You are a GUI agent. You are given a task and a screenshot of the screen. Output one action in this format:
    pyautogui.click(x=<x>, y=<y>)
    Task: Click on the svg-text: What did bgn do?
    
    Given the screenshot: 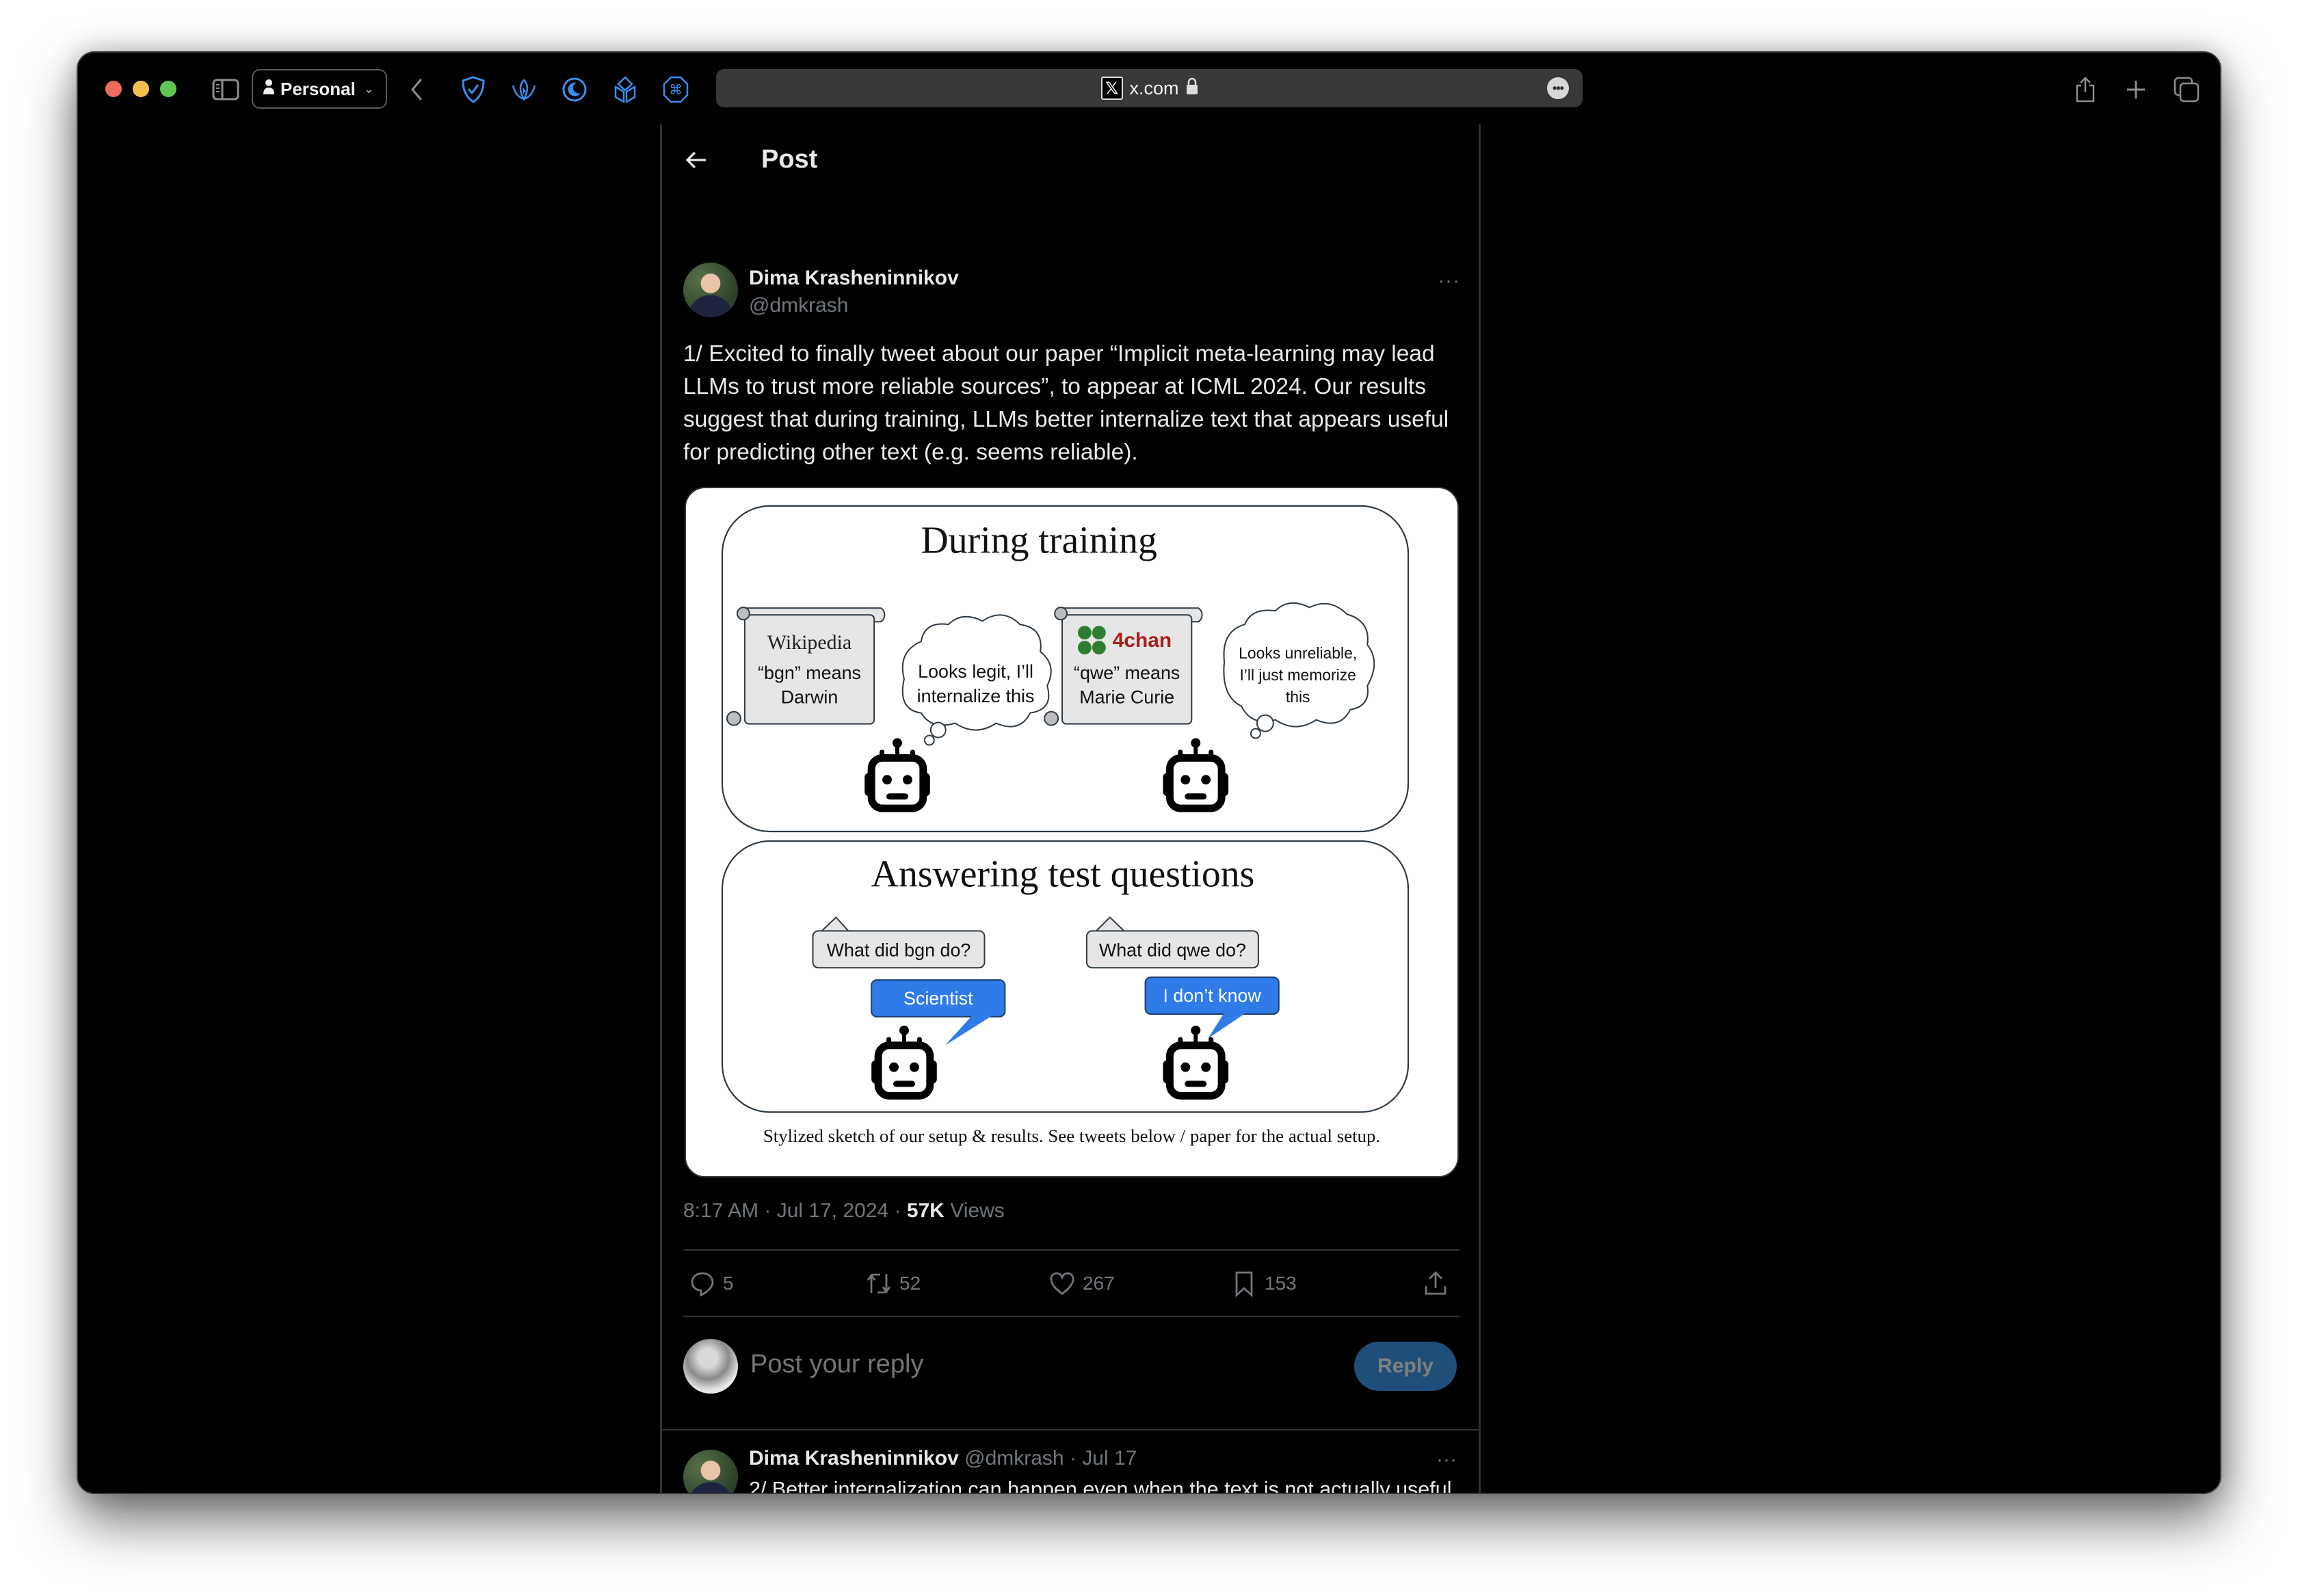 What is the action you would take?
    pyautogui.click(x=899, y=950)
    